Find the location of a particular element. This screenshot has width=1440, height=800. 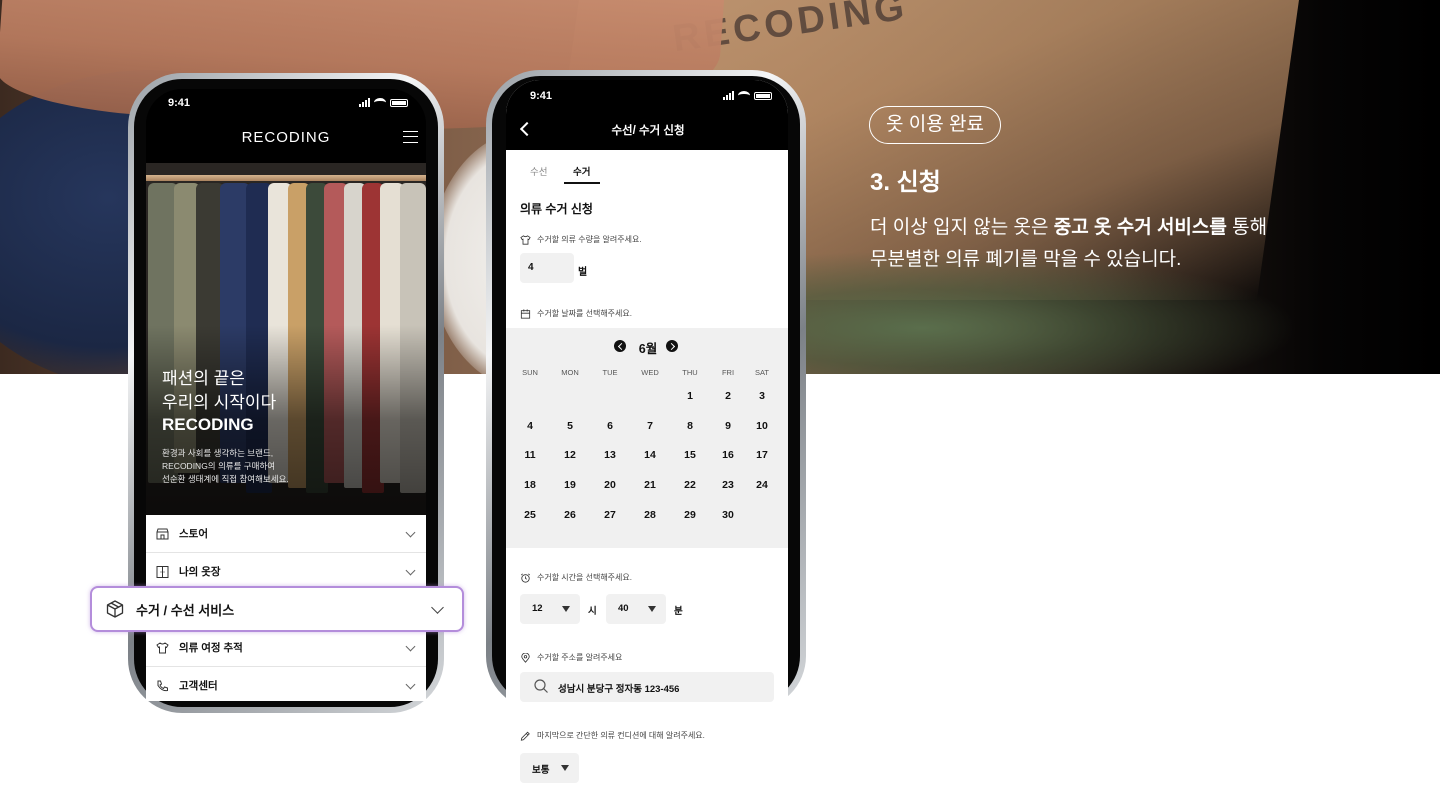

minute-unit: 분 is located at coordinates (678, 611).